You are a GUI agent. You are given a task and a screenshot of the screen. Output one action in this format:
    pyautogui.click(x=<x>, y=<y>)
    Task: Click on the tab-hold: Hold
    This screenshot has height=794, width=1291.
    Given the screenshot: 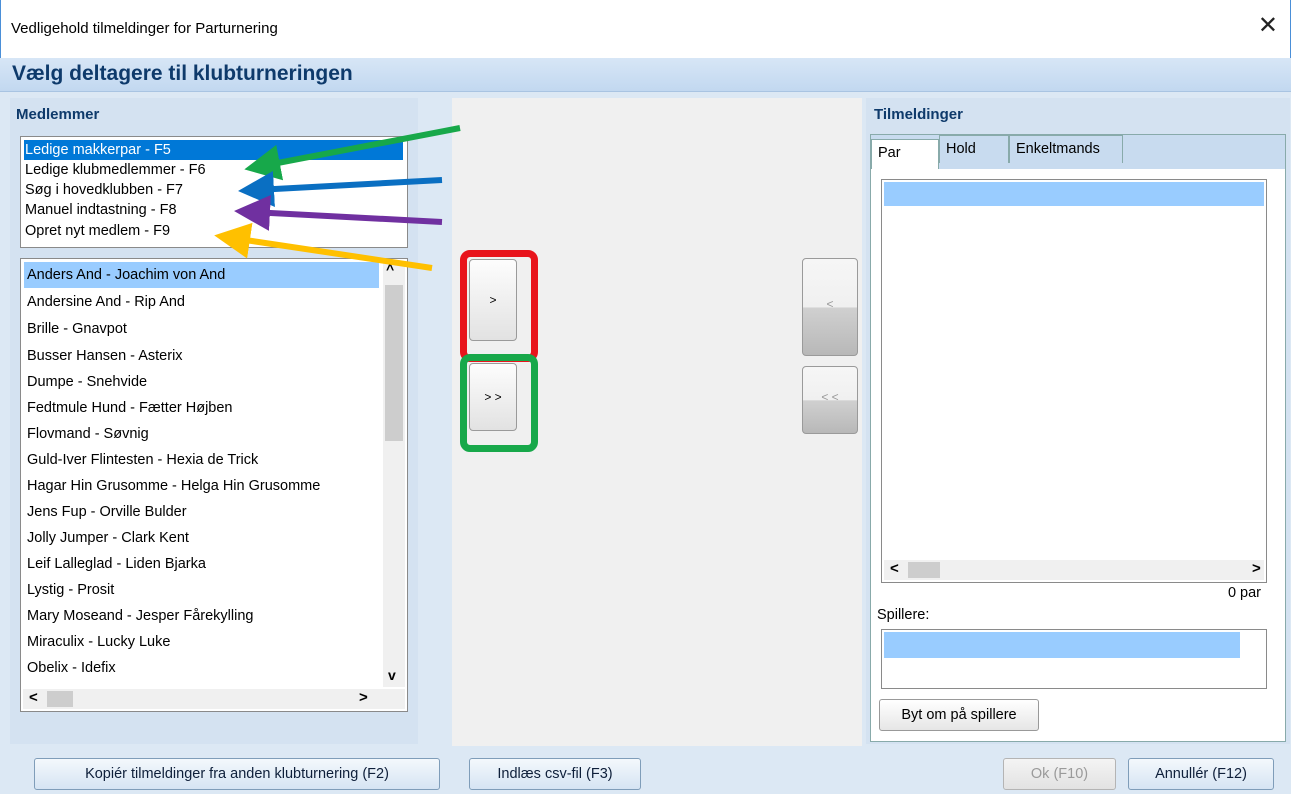 What is the action you would take?
    pyautogui.click(x=974, y=149)
    